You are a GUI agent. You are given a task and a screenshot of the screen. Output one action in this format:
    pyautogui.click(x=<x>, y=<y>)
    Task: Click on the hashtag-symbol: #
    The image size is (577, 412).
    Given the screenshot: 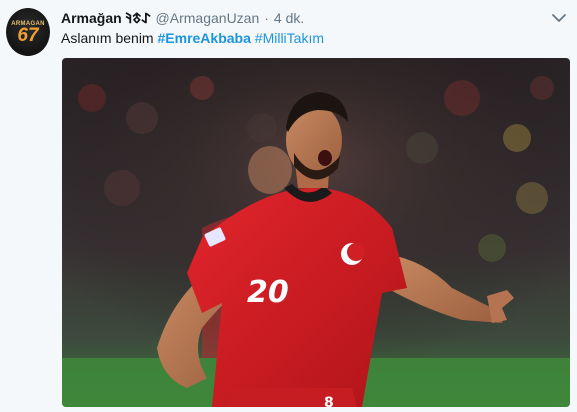 What is the action you would take?
    pyautogui.click(x=258, y=38)
    